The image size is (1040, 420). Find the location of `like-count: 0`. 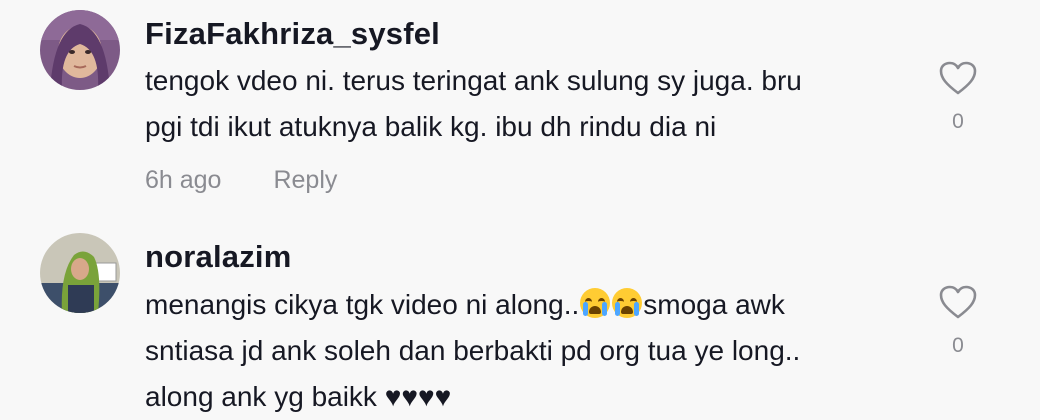

like-count: 0 is located at coordinates (958, 345).